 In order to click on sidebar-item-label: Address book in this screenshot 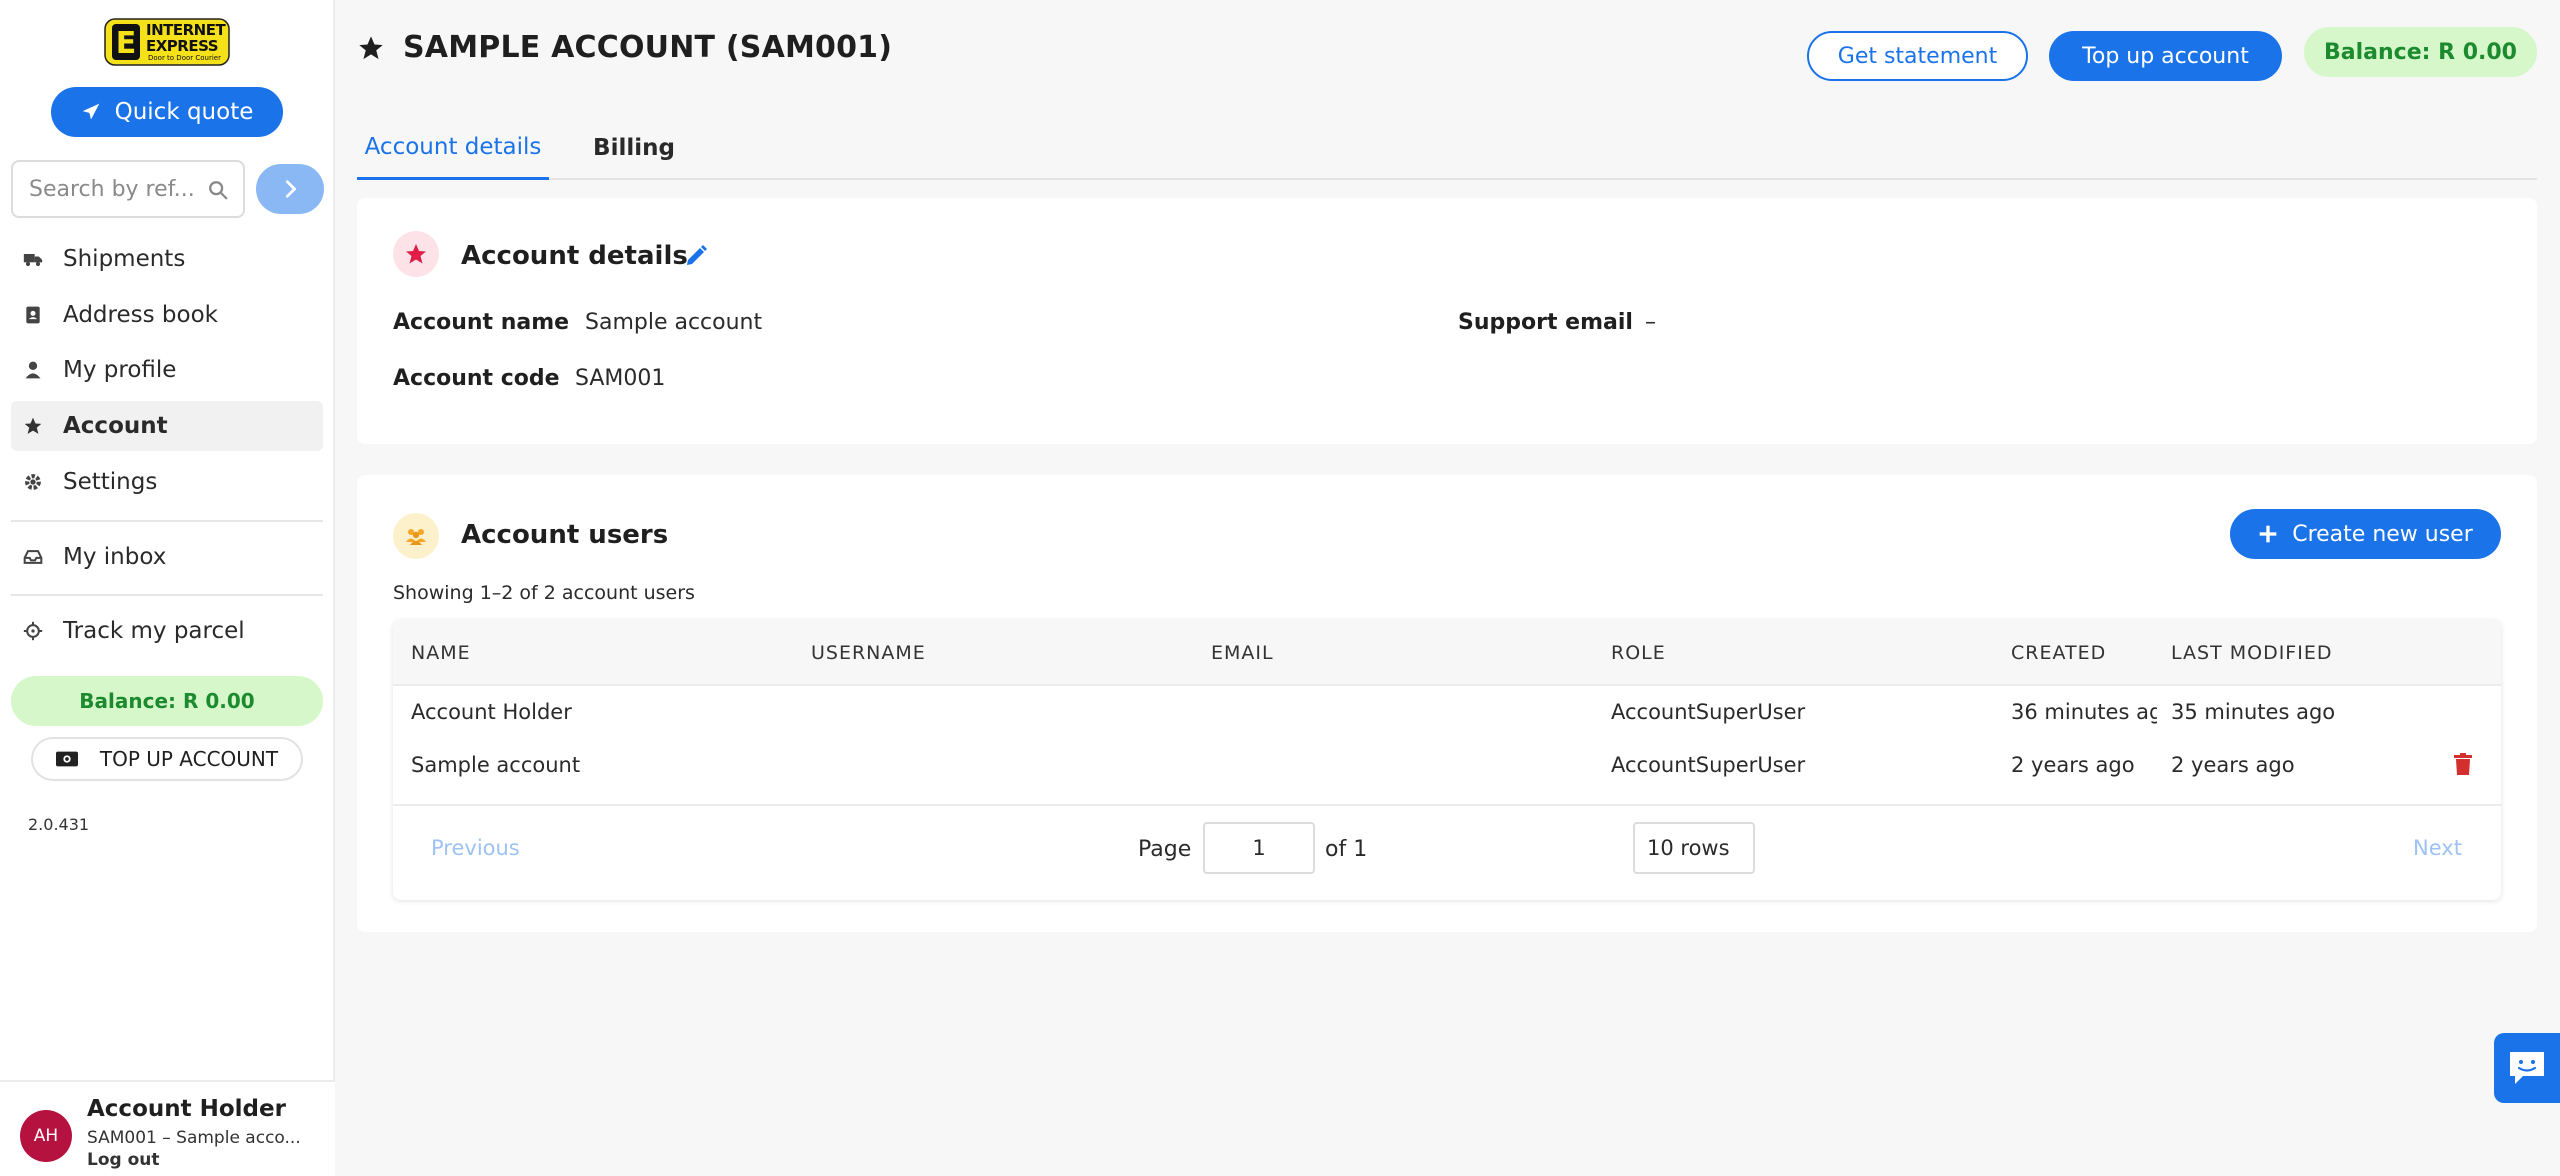, I will do `click(140, 315)`.